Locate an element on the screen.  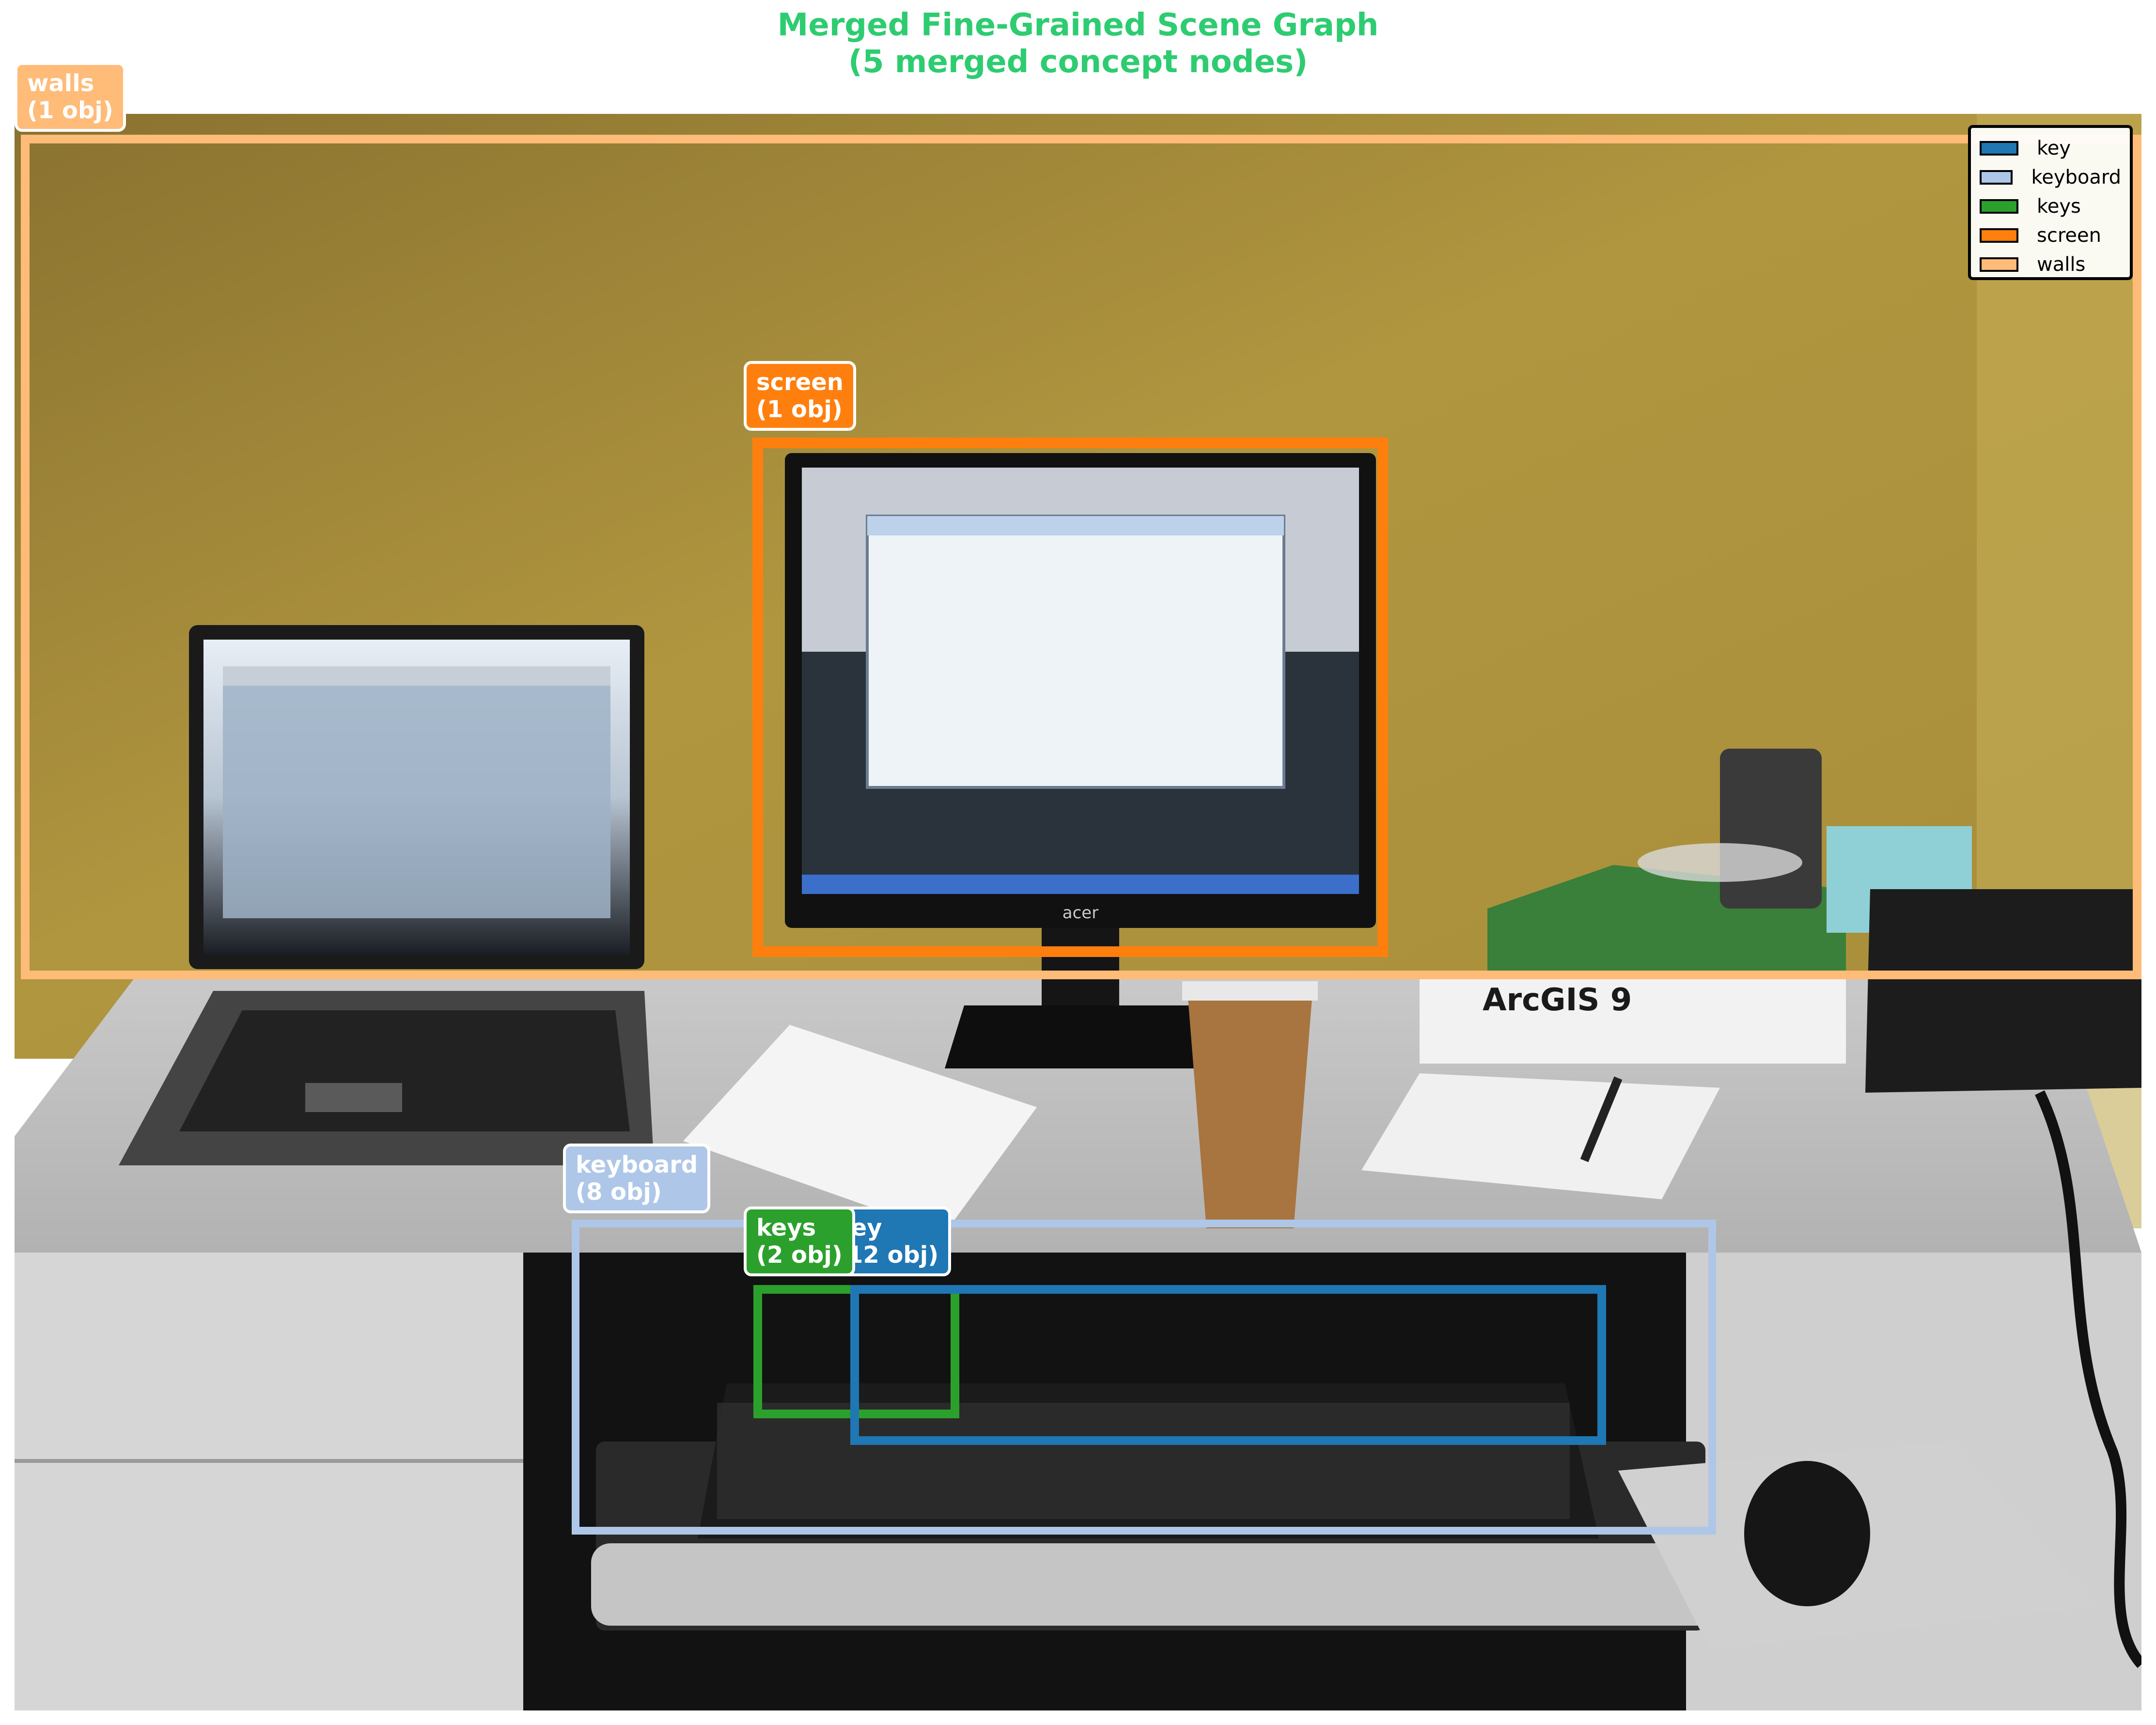
legend-swatch-keyboard is located at coordinates (1997, 177).